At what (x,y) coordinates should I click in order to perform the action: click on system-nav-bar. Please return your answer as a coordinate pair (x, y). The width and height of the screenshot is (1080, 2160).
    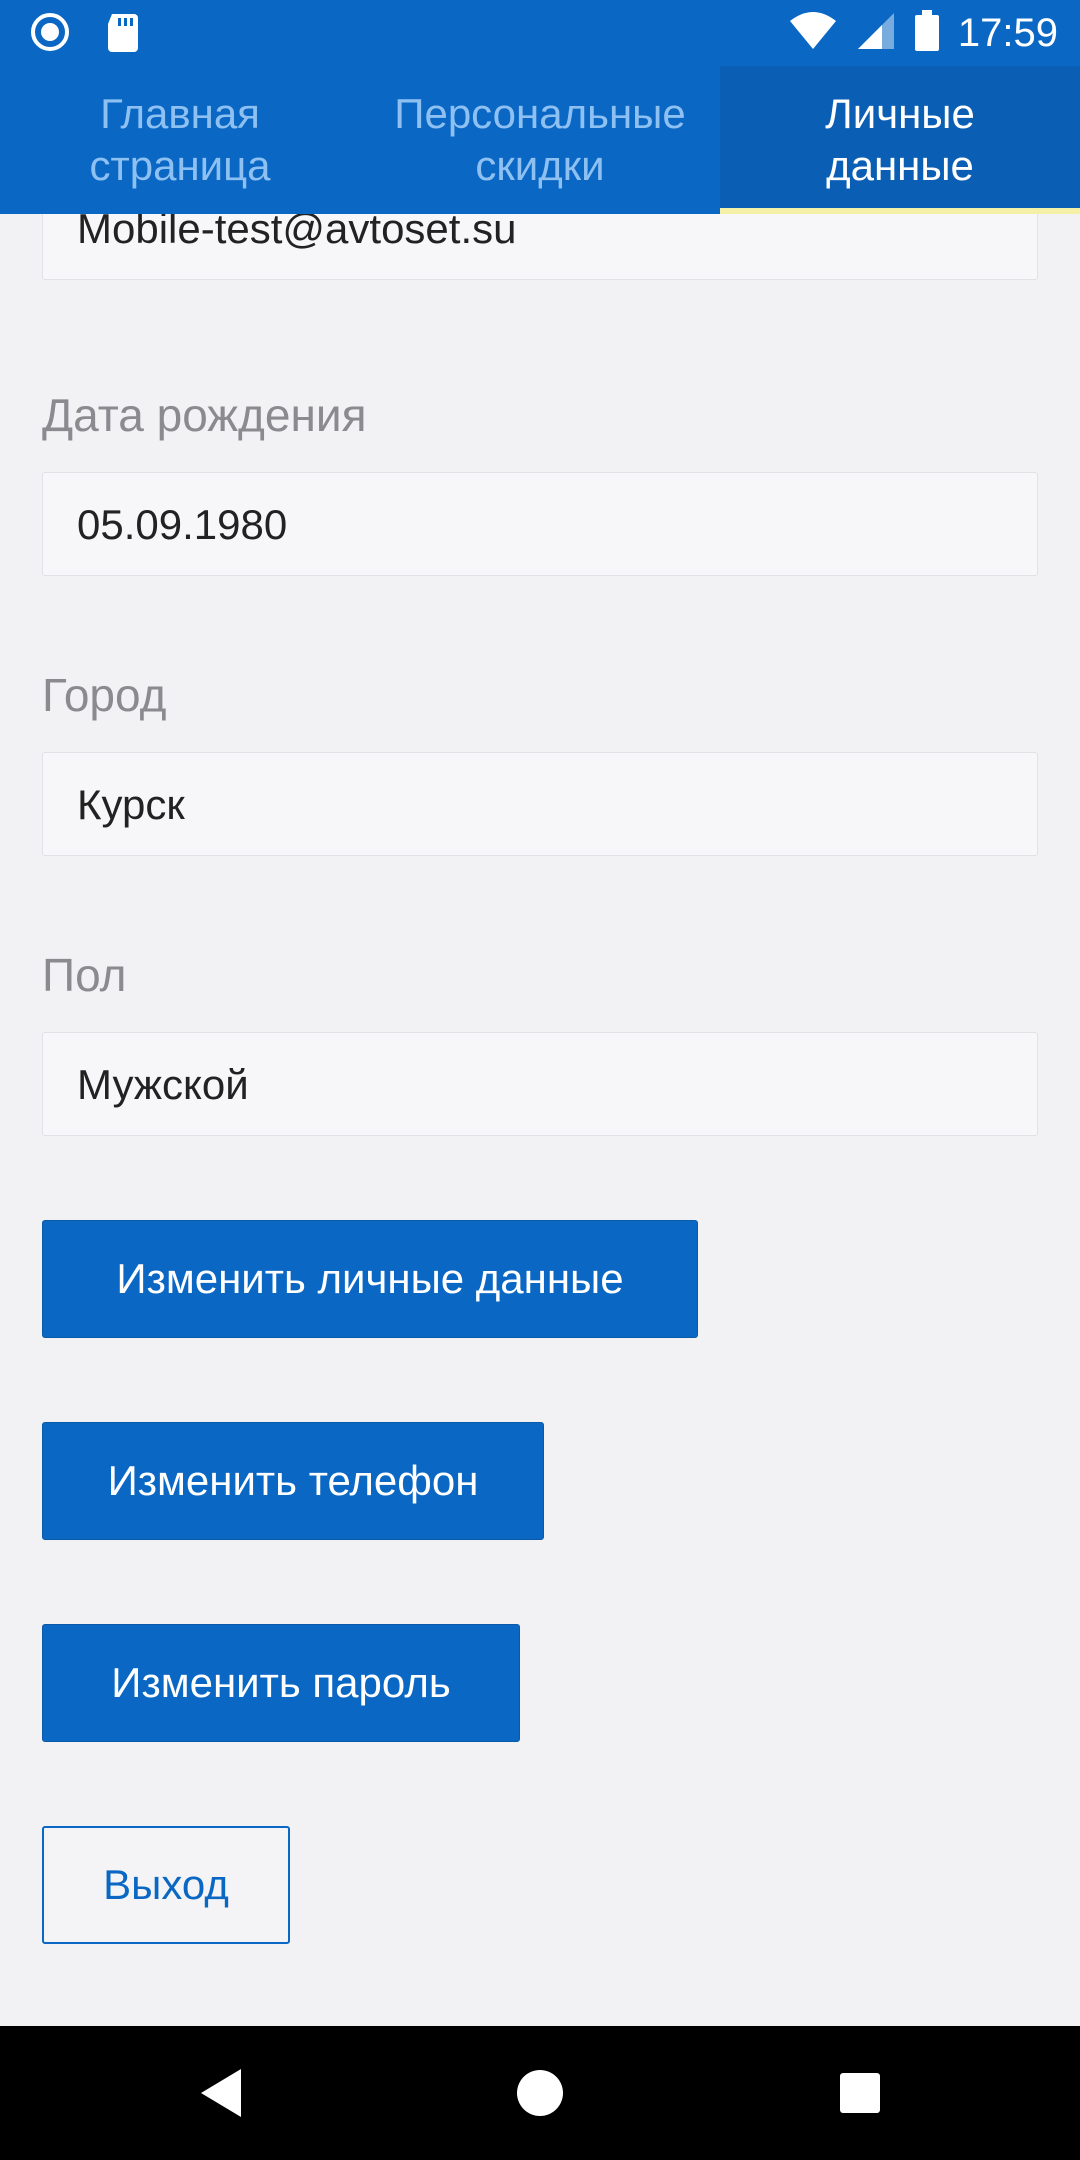
    Looking at the image, I should click on (540, 2093).